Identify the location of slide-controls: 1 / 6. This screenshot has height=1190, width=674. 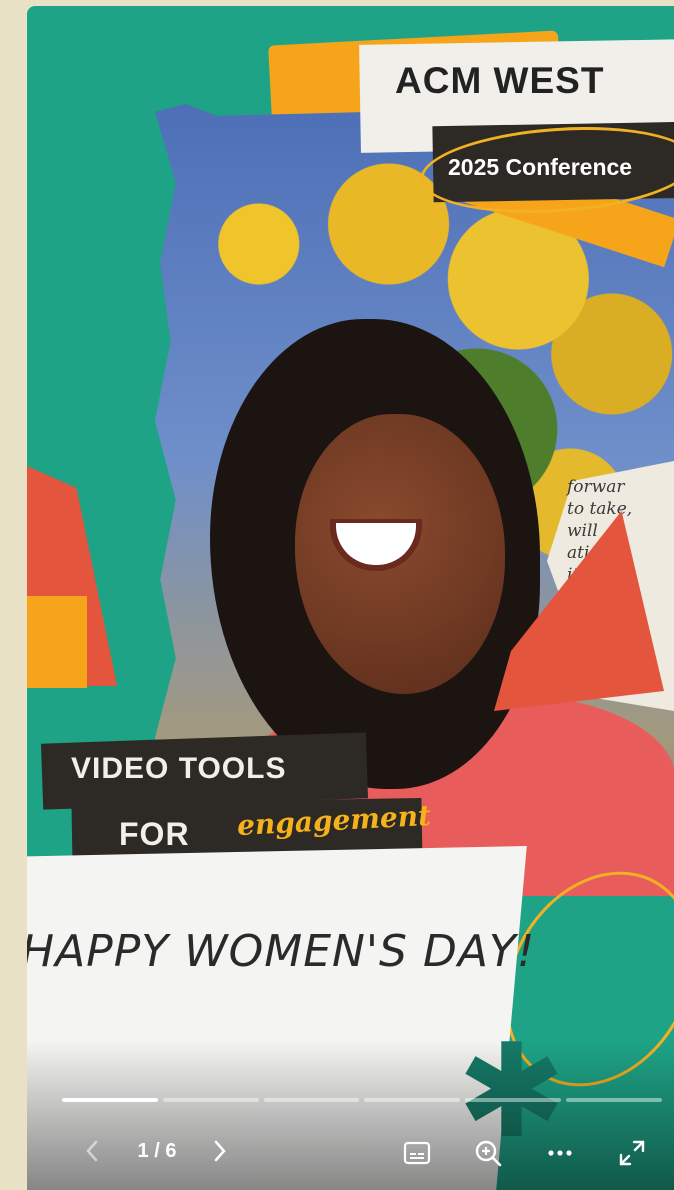
(350, 1151).